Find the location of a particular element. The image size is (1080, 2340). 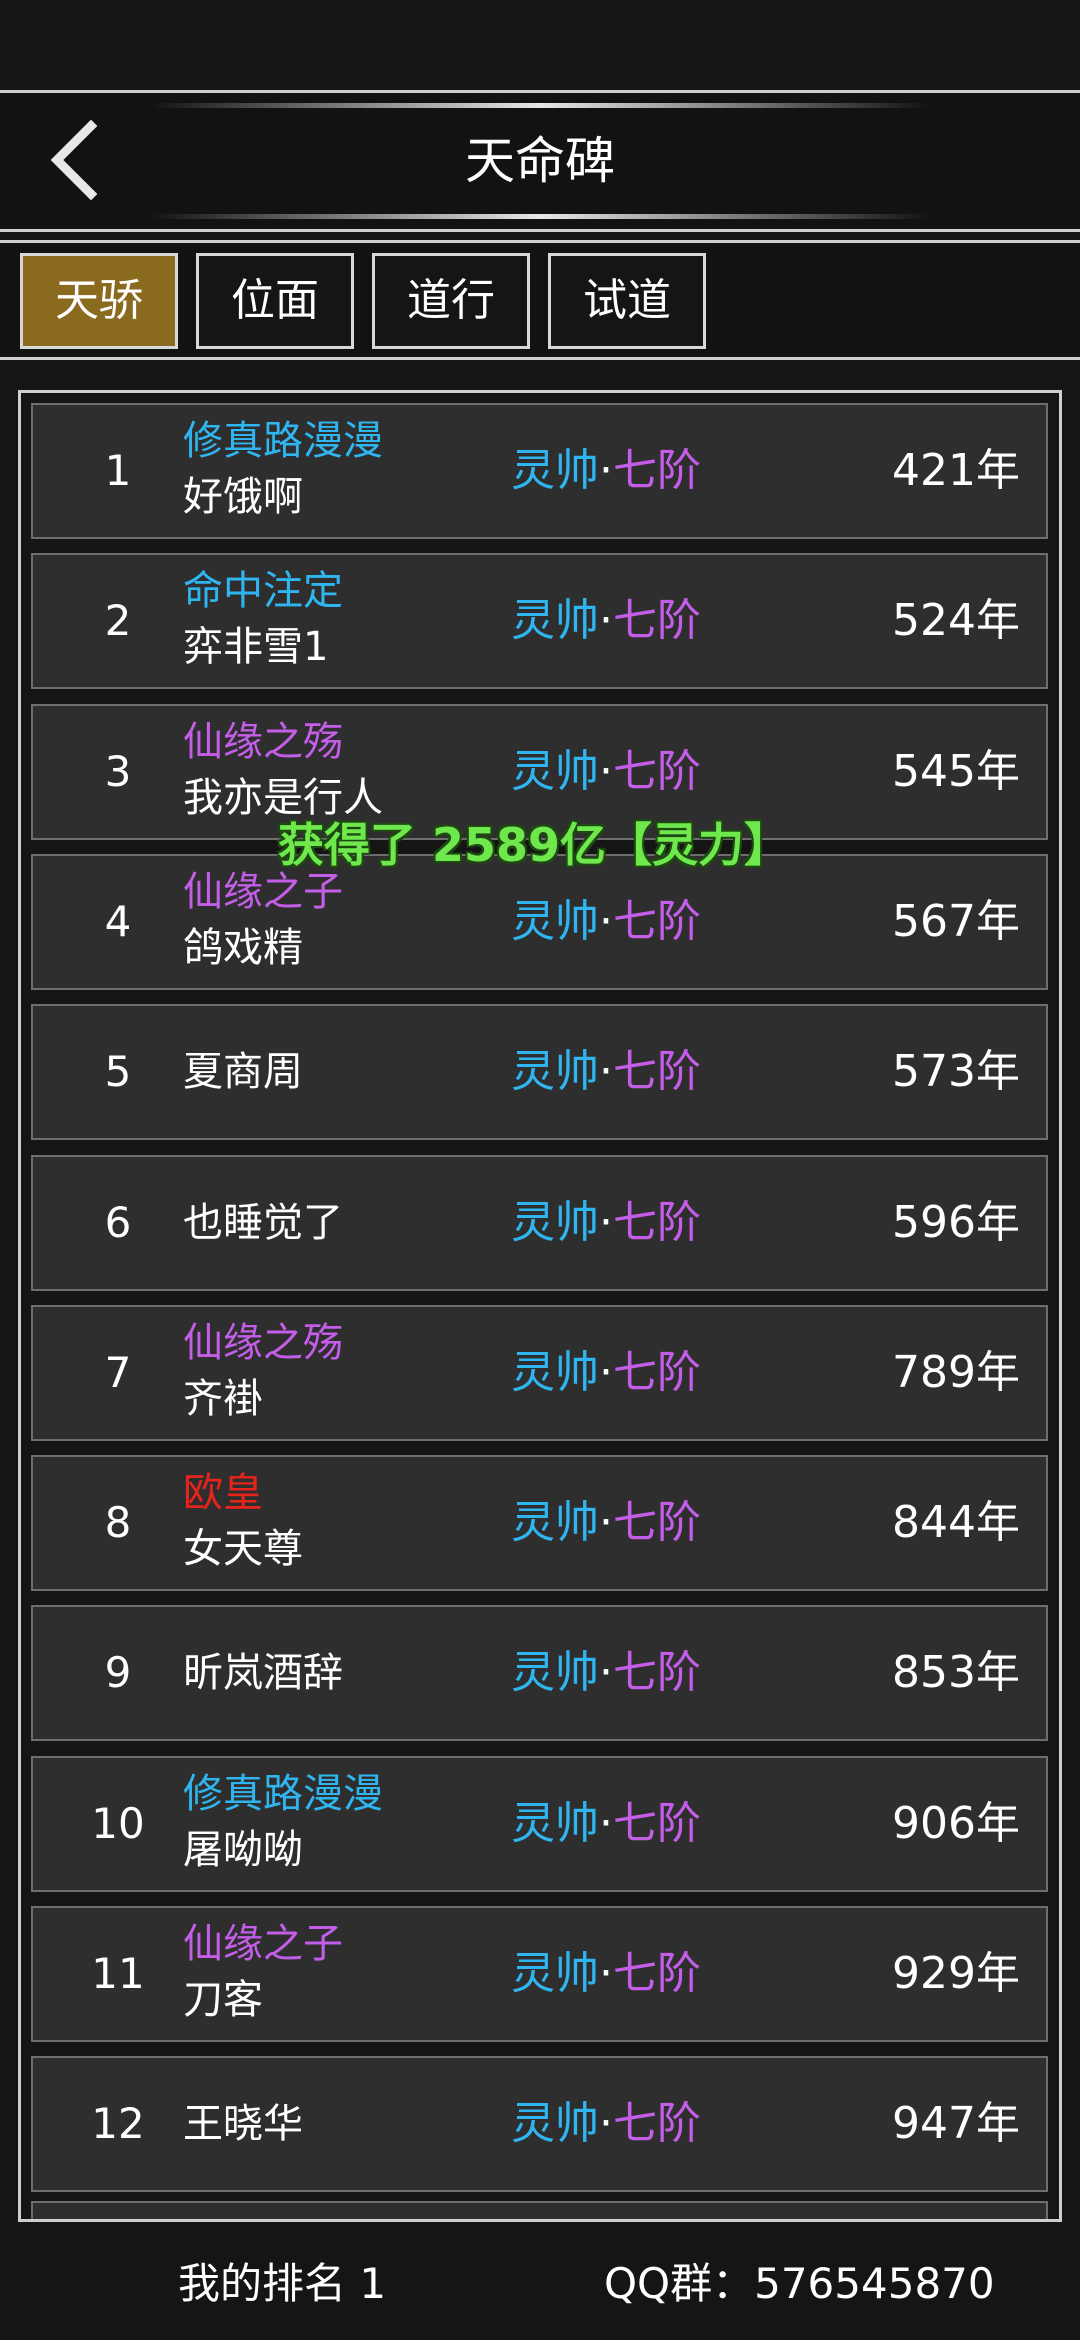

ranking-row: 12 王晓华 灵帅·七阶 947年 is located at coordinates (539, 2124).